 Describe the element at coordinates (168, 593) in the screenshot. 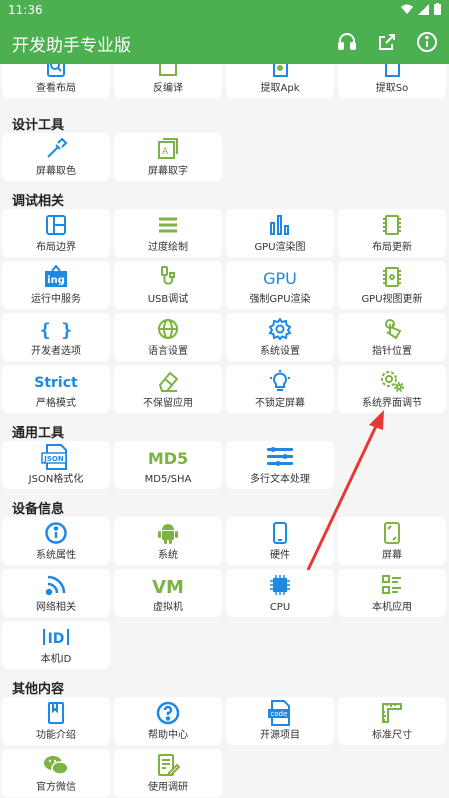

I see `tile-virtual-machine: VM 虚拟机` at that location.